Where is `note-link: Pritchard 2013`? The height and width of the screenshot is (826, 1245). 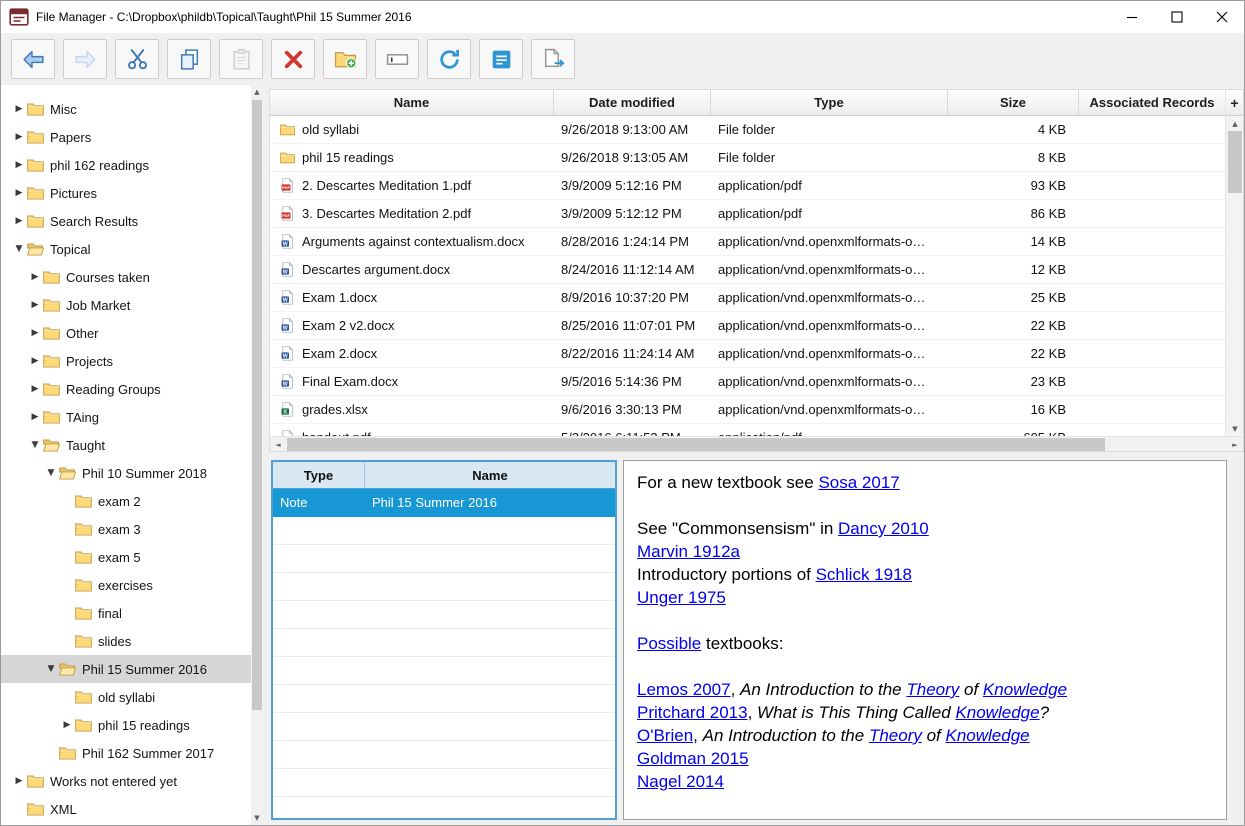
note-link: Pritchard 2013 is located at coordinates (692, 712).